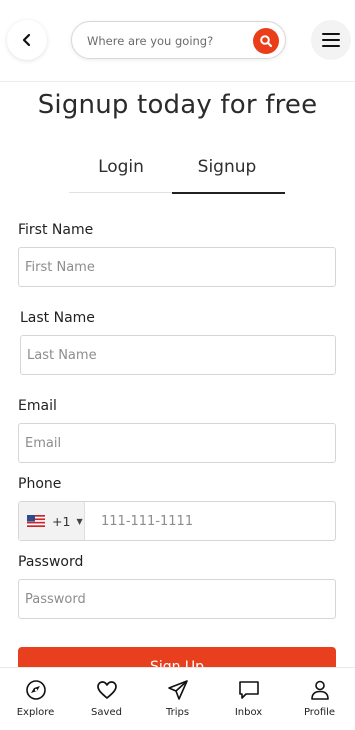  I want to click on nav-item-inbox: Inbox, so click(249, 699).